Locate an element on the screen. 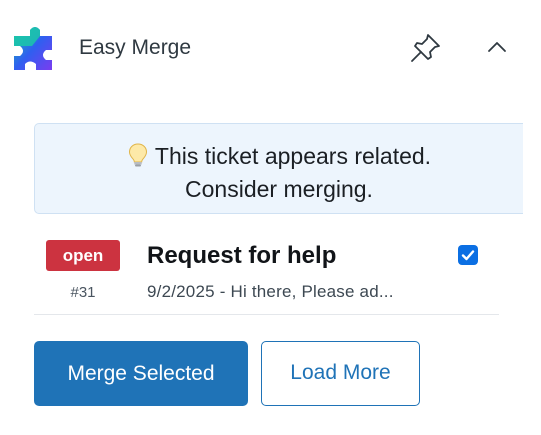 Image resolution: width=541 pixels, height=435 pixels. app-title: Easy Merge is located at coordinates (135, 47).